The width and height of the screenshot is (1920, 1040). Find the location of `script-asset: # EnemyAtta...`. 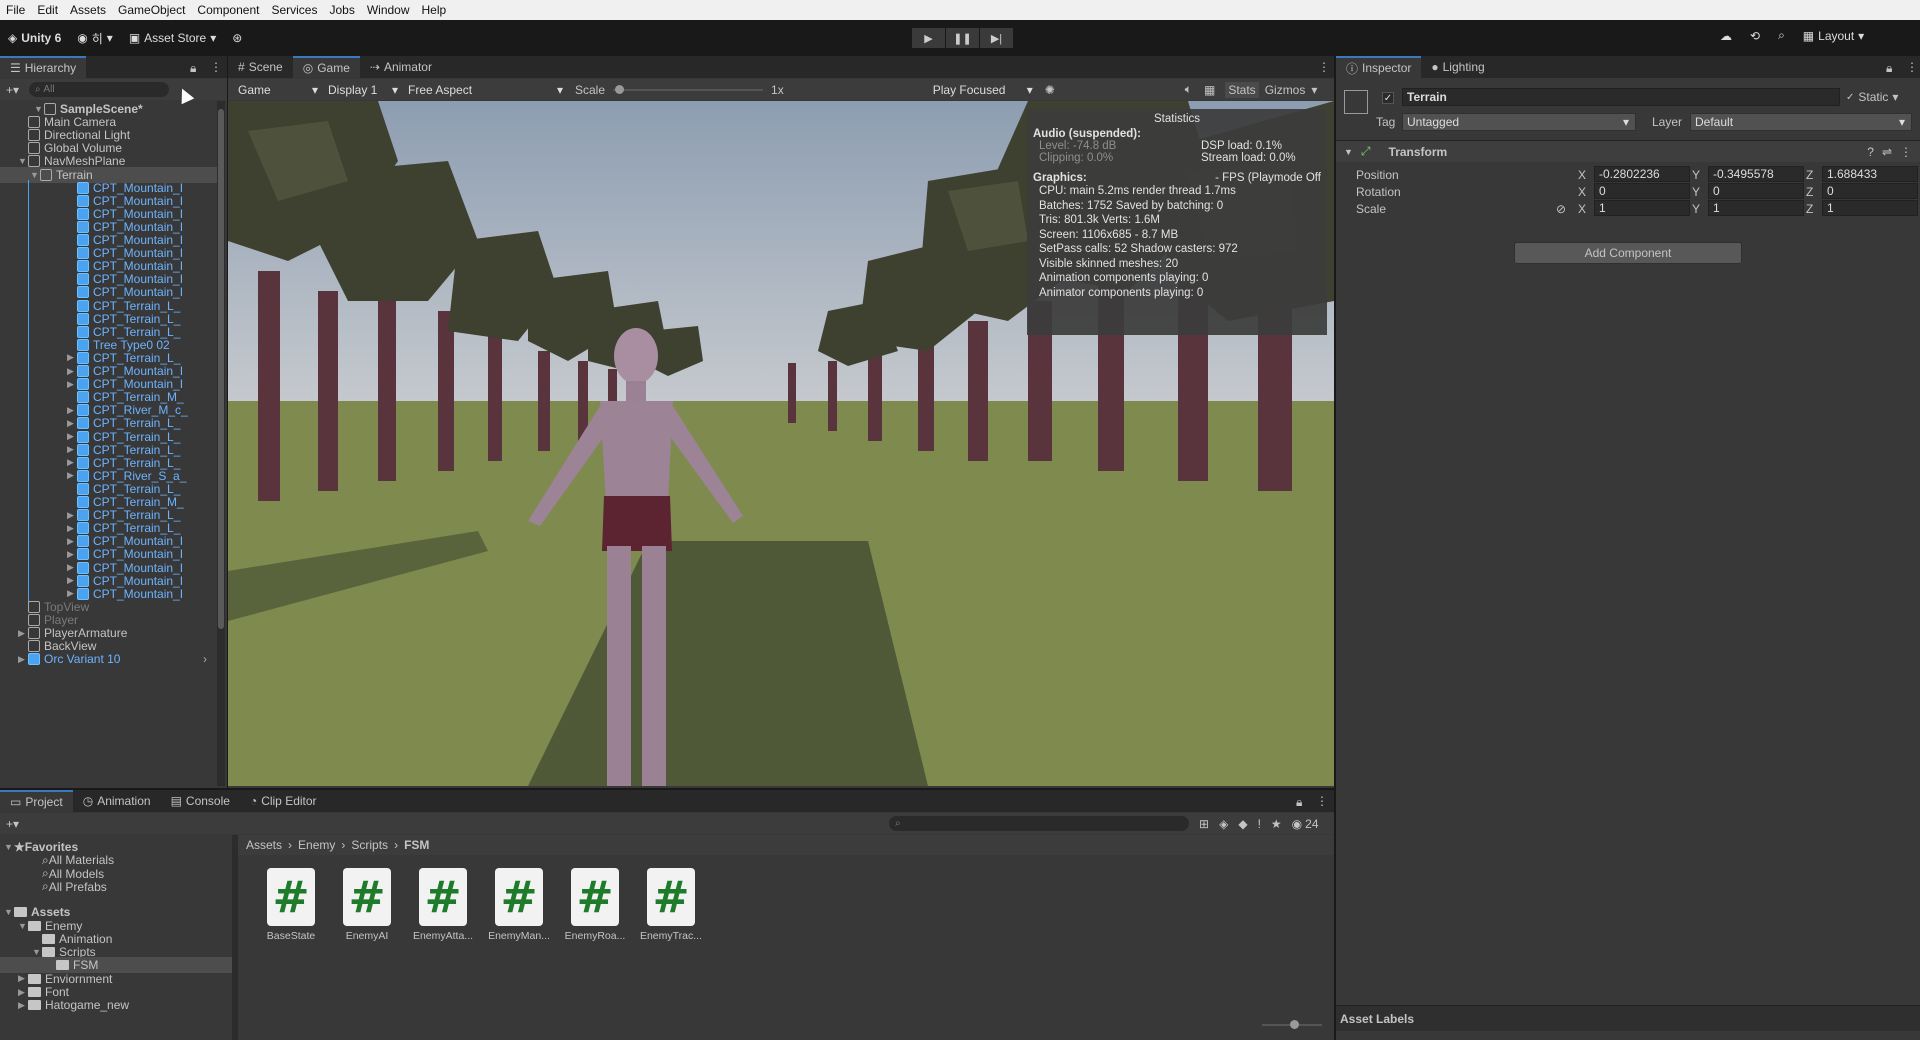

script-asset: # EnemyAtta... is located at coordinates (443, 905).